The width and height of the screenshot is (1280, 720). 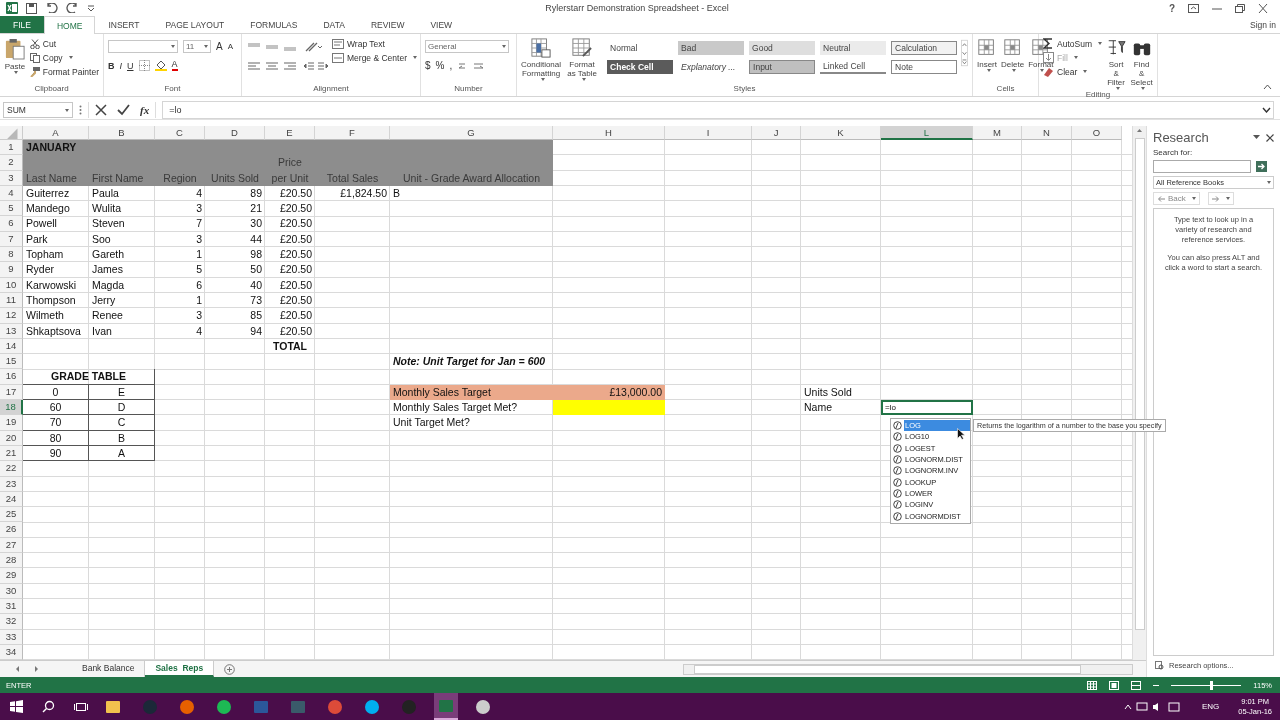 What do you see at coordinates (274, 24) in the screenshot?
I see `ribbon-tab: FORMULAS` at bounding box center [274, 24].